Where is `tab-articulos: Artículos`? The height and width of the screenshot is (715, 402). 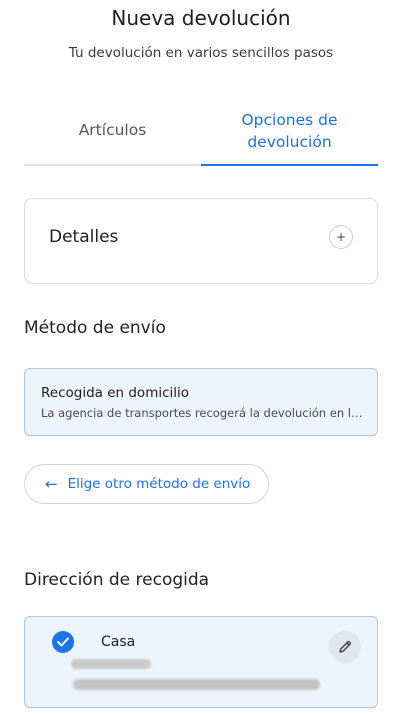
tab-articulos: Artículos is located at coordinates (112, 134).